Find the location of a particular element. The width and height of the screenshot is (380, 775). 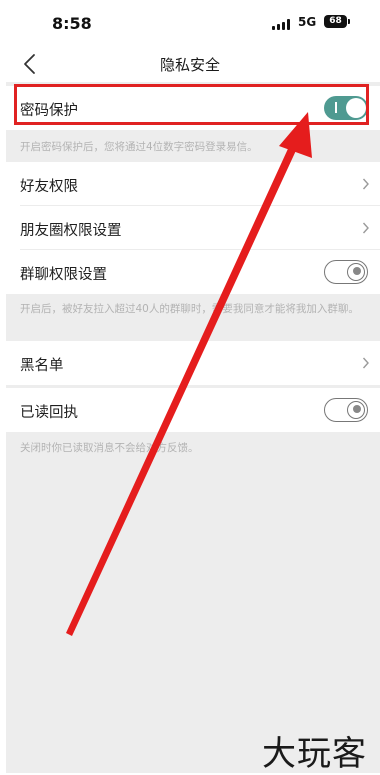

friend-permissions-row: 好友权限 is located at coordinates (193, 184).